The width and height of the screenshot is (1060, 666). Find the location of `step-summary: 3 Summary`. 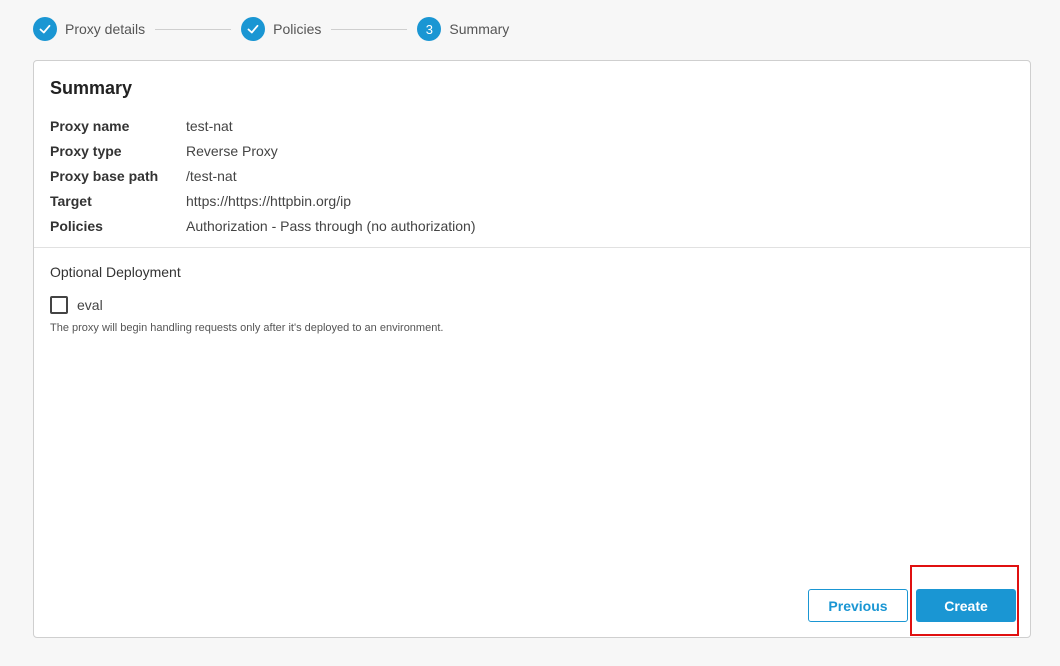

step-summary: 3 Summary is located at coordinates (463, 29).